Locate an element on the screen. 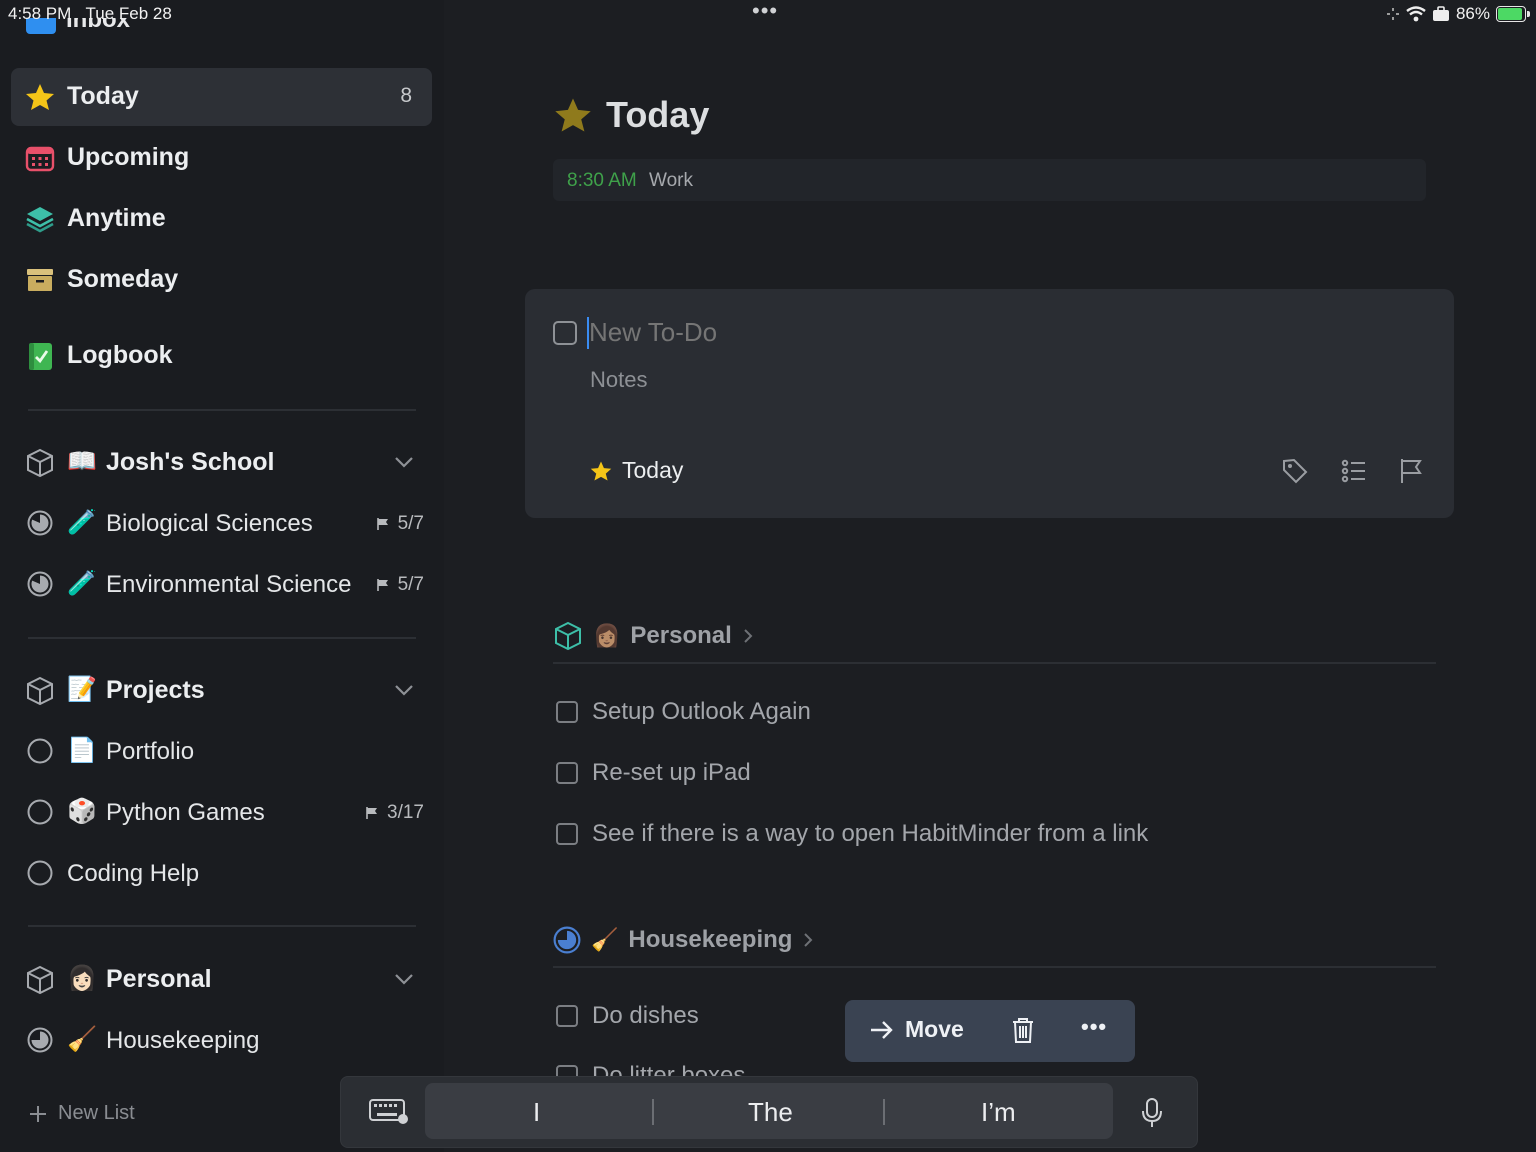 Image resolution: width=1536 pixels, height=1152 pixels. todo-notes-field: Notes is located at coordinates (618, 380).